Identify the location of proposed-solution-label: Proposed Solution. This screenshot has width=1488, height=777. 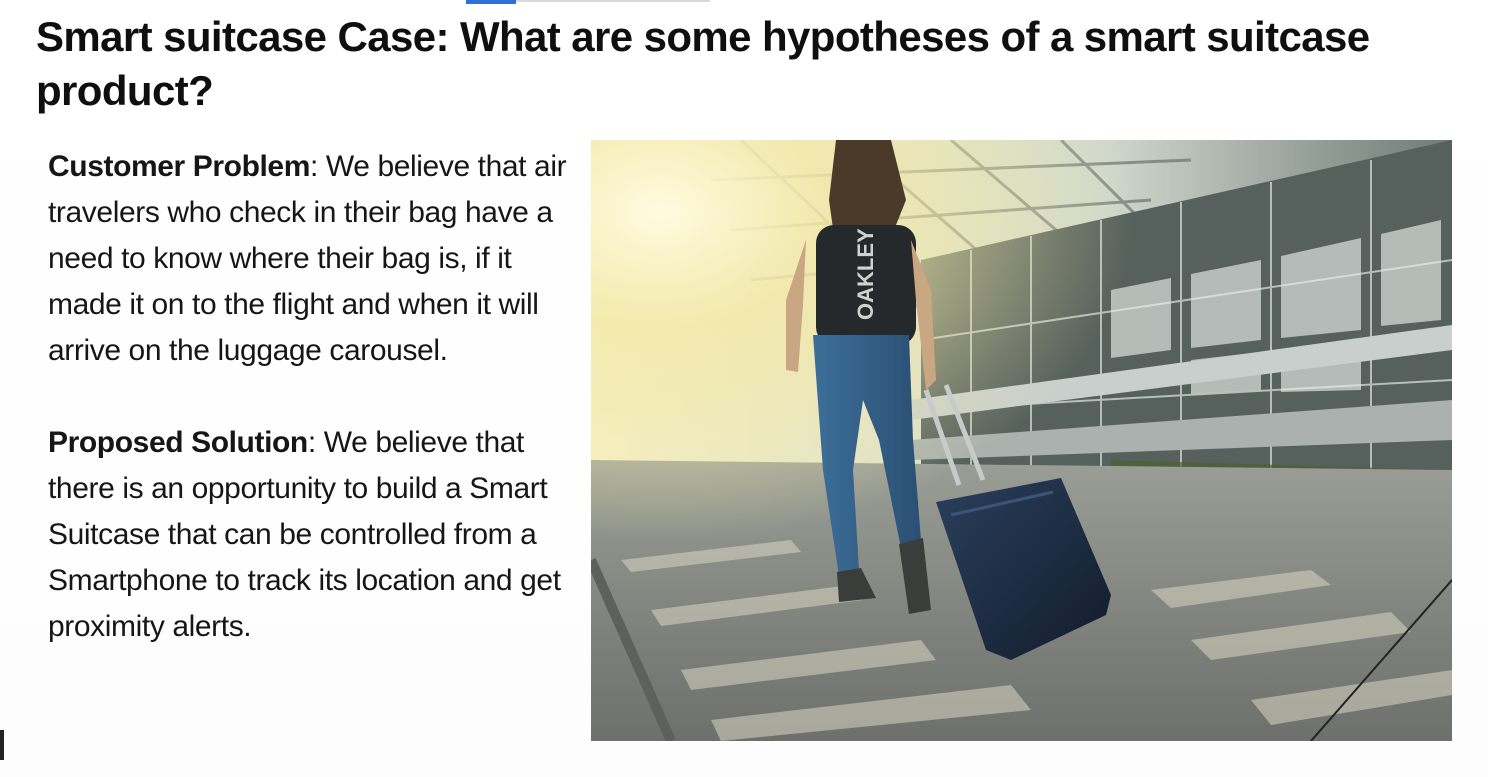
(178, 442).